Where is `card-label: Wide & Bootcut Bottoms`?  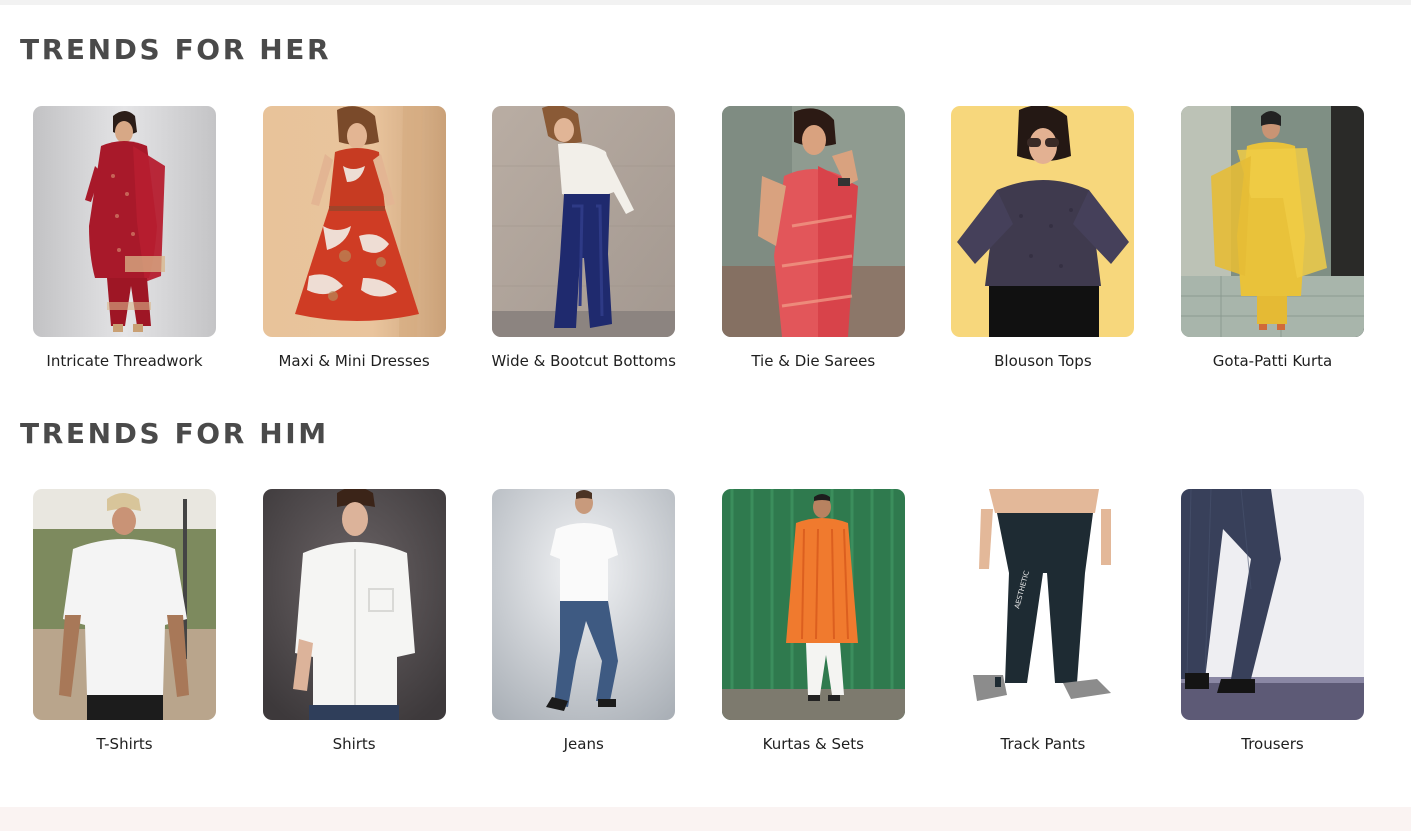
card-label: Wide & Bootcut Bottoms is located at coordinates (583, 361).